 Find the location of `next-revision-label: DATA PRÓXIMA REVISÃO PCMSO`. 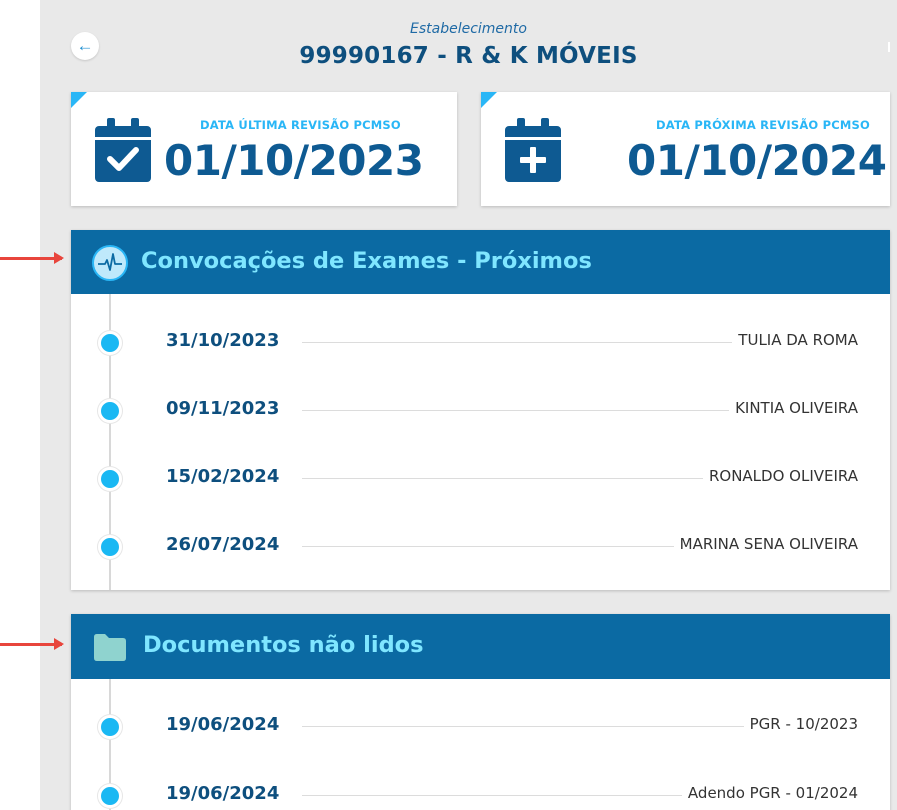

next-revision-label: DATA PRÓXIMA REVISÃO PCMSO is located at coordinates (763, 125).